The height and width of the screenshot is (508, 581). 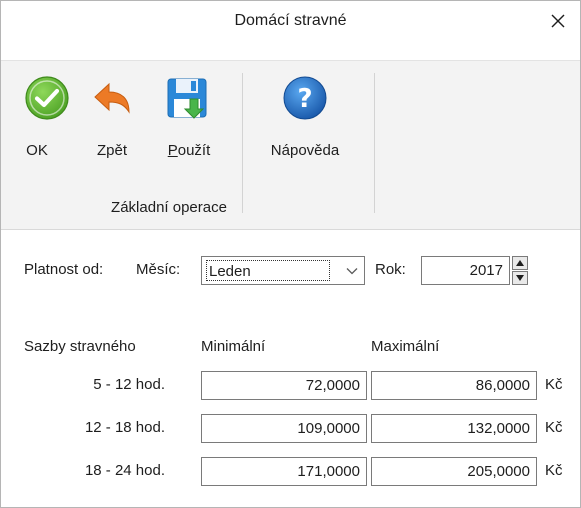 What do you see at coordinates (405, 346) in the screenshot?
I see `max-column-header: Maximální` at bounding box center [405, 346].